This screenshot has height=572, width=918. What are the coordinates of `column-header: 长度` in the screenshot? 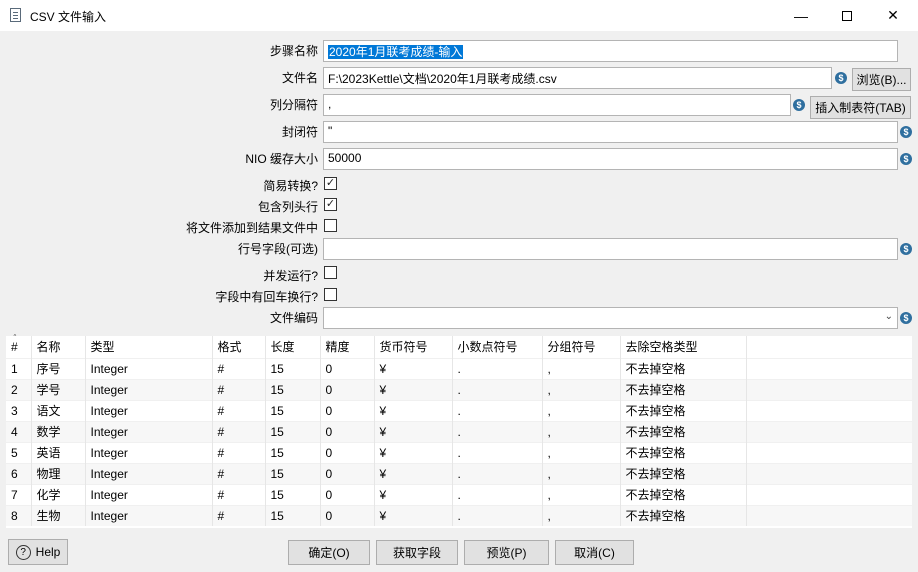 It's located at (293, 347).